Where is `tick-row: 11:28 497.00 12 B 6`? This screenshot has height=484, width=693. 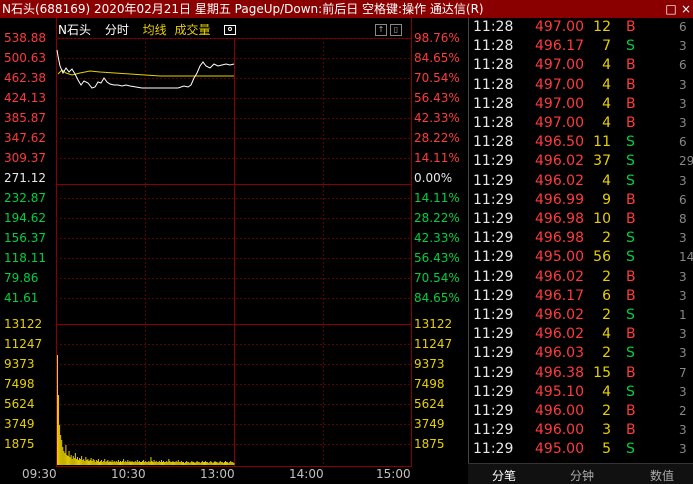
tick-row: 11:28 497.00 12 B 6 is located at coordinates (581, 27).